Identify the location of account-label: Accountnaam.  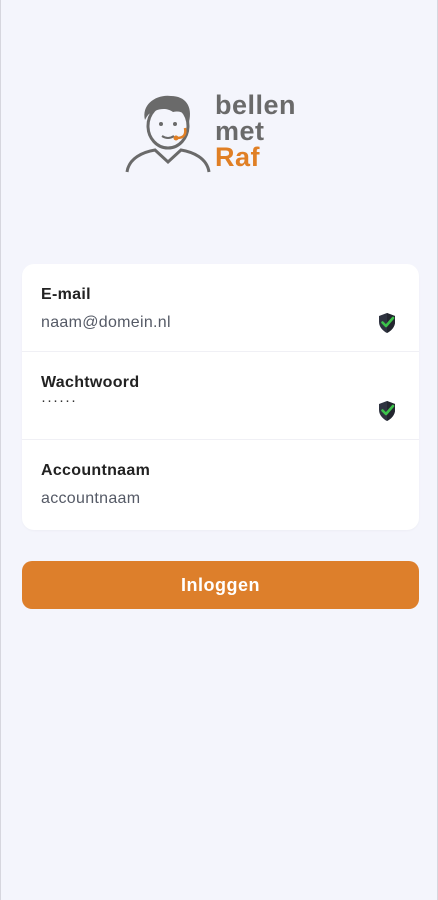
(96, 470).